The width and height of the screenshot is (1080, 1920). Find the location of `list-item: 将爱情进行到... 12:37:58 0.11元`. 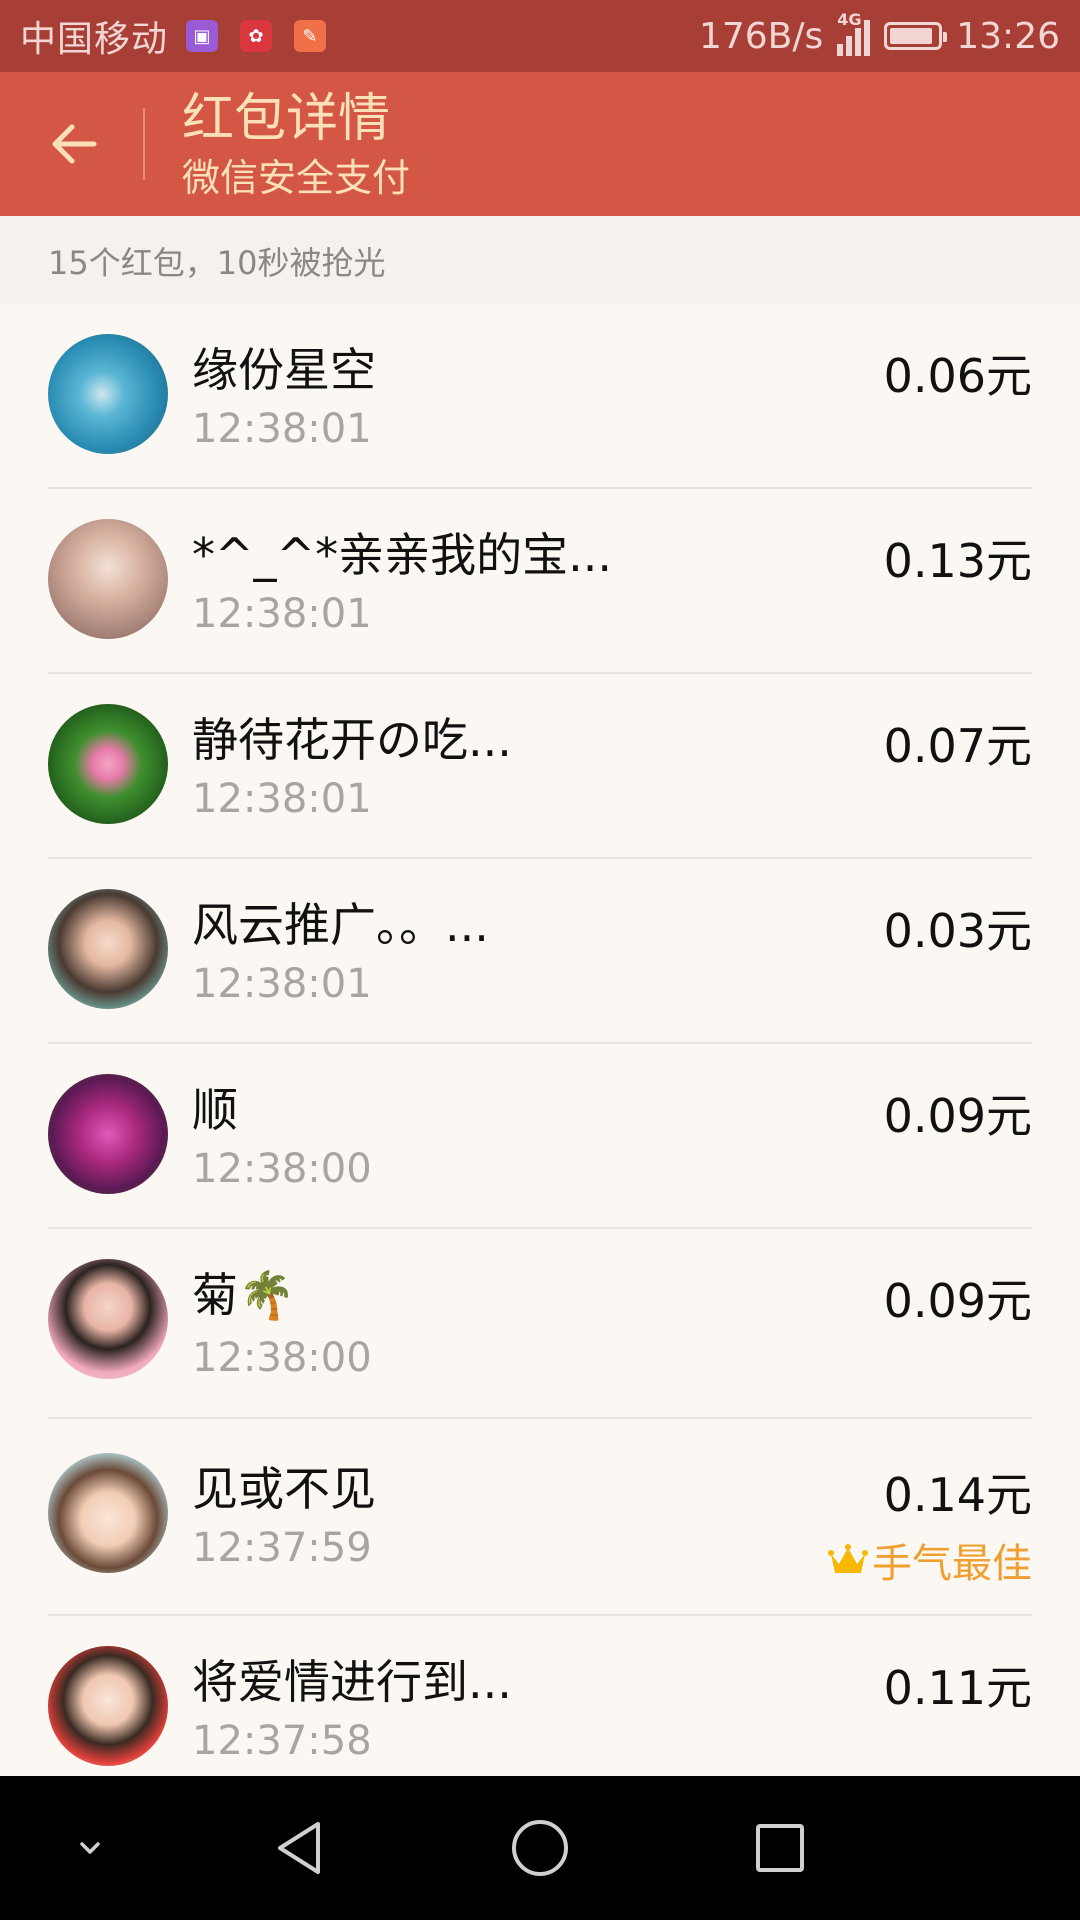

list-item: 将爱情进行到... 12:37:58 0.11元 is located at coordinates (540, 1696).